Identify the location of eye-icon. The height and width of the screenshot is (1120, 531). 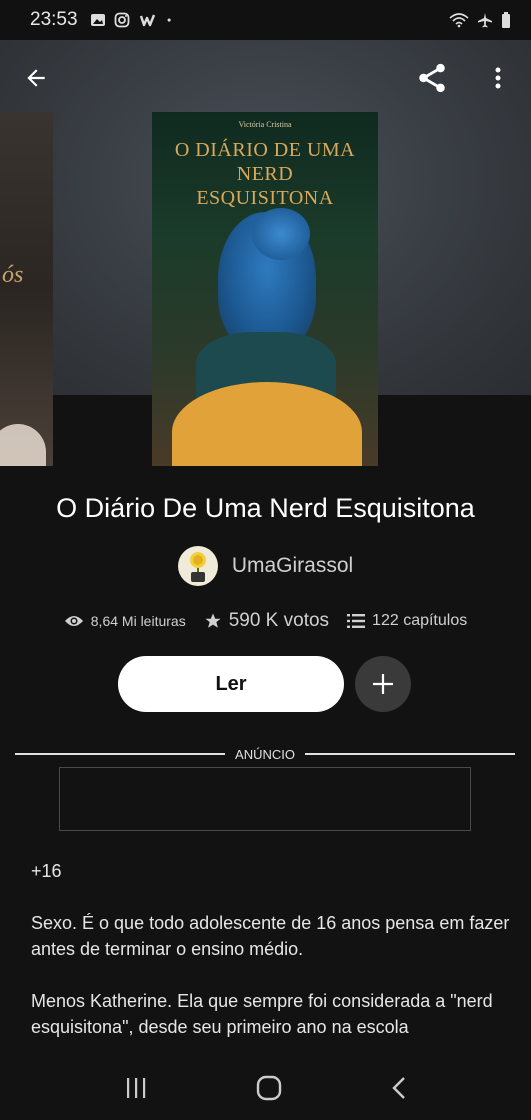
(73, 621).